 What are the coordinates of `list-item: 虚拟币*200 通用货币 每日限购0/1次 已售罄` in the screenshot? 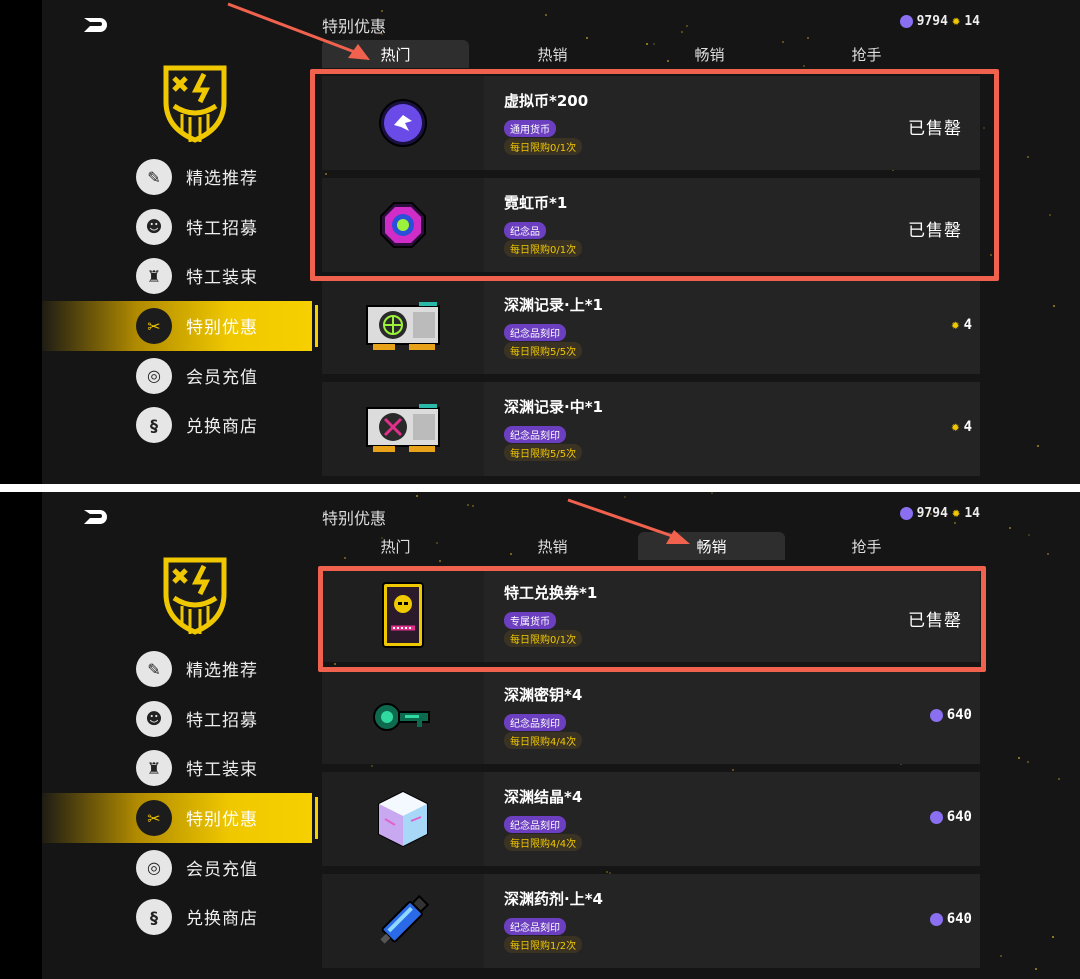 It's located at (651, 123).